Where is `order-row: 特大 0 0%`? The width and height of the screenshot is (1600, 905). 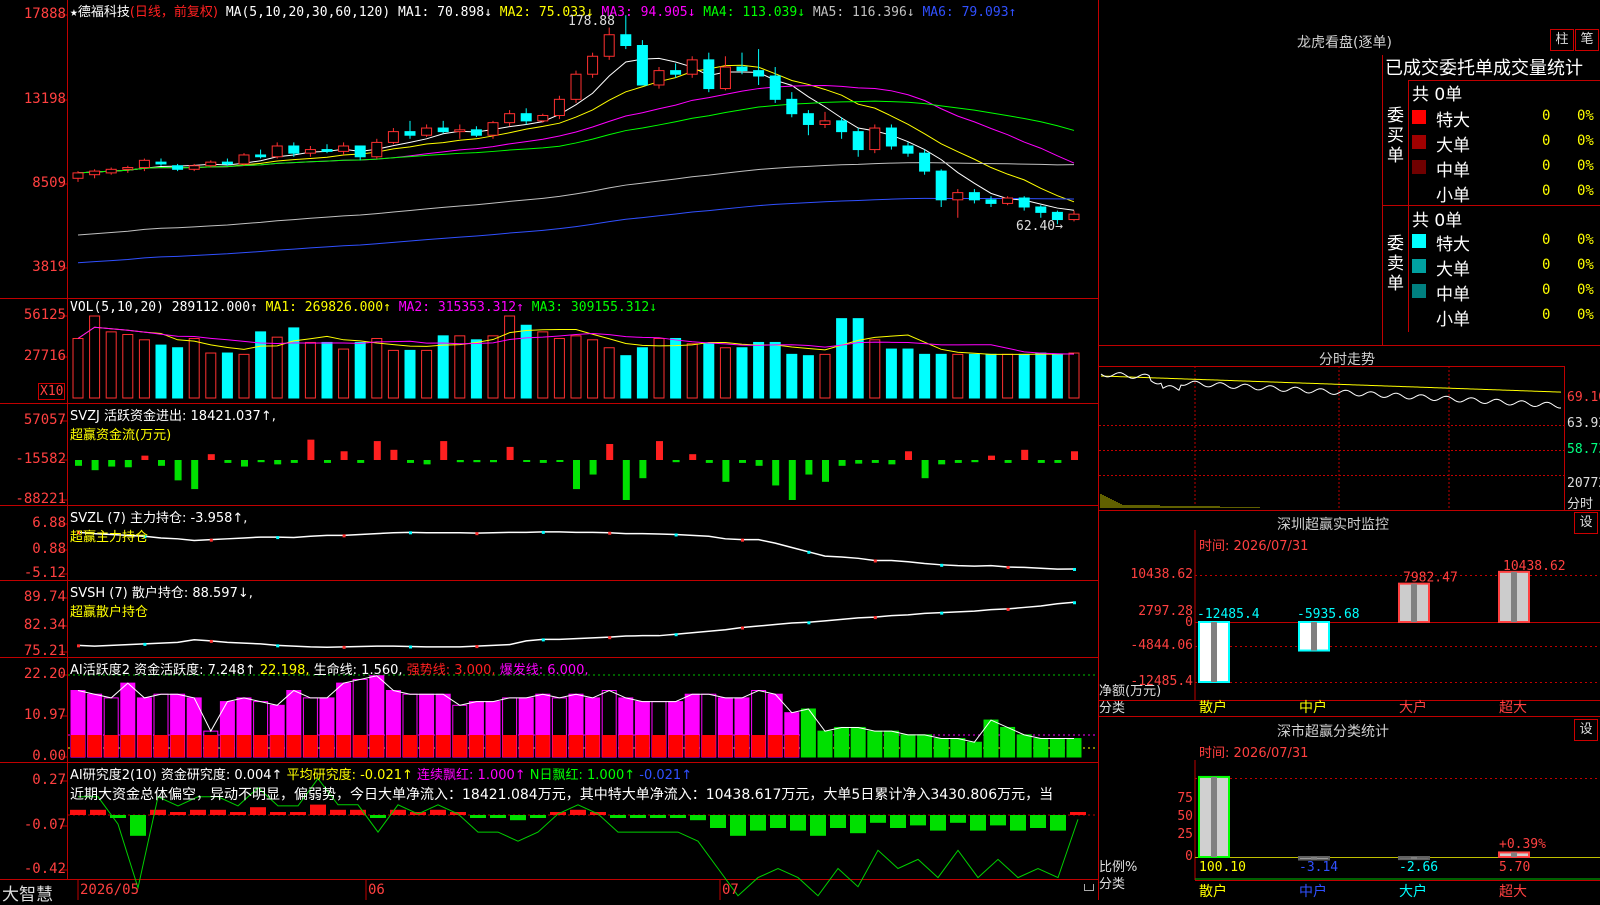 order-row: 特大 0 0% is located at coordinates (1506, 118).